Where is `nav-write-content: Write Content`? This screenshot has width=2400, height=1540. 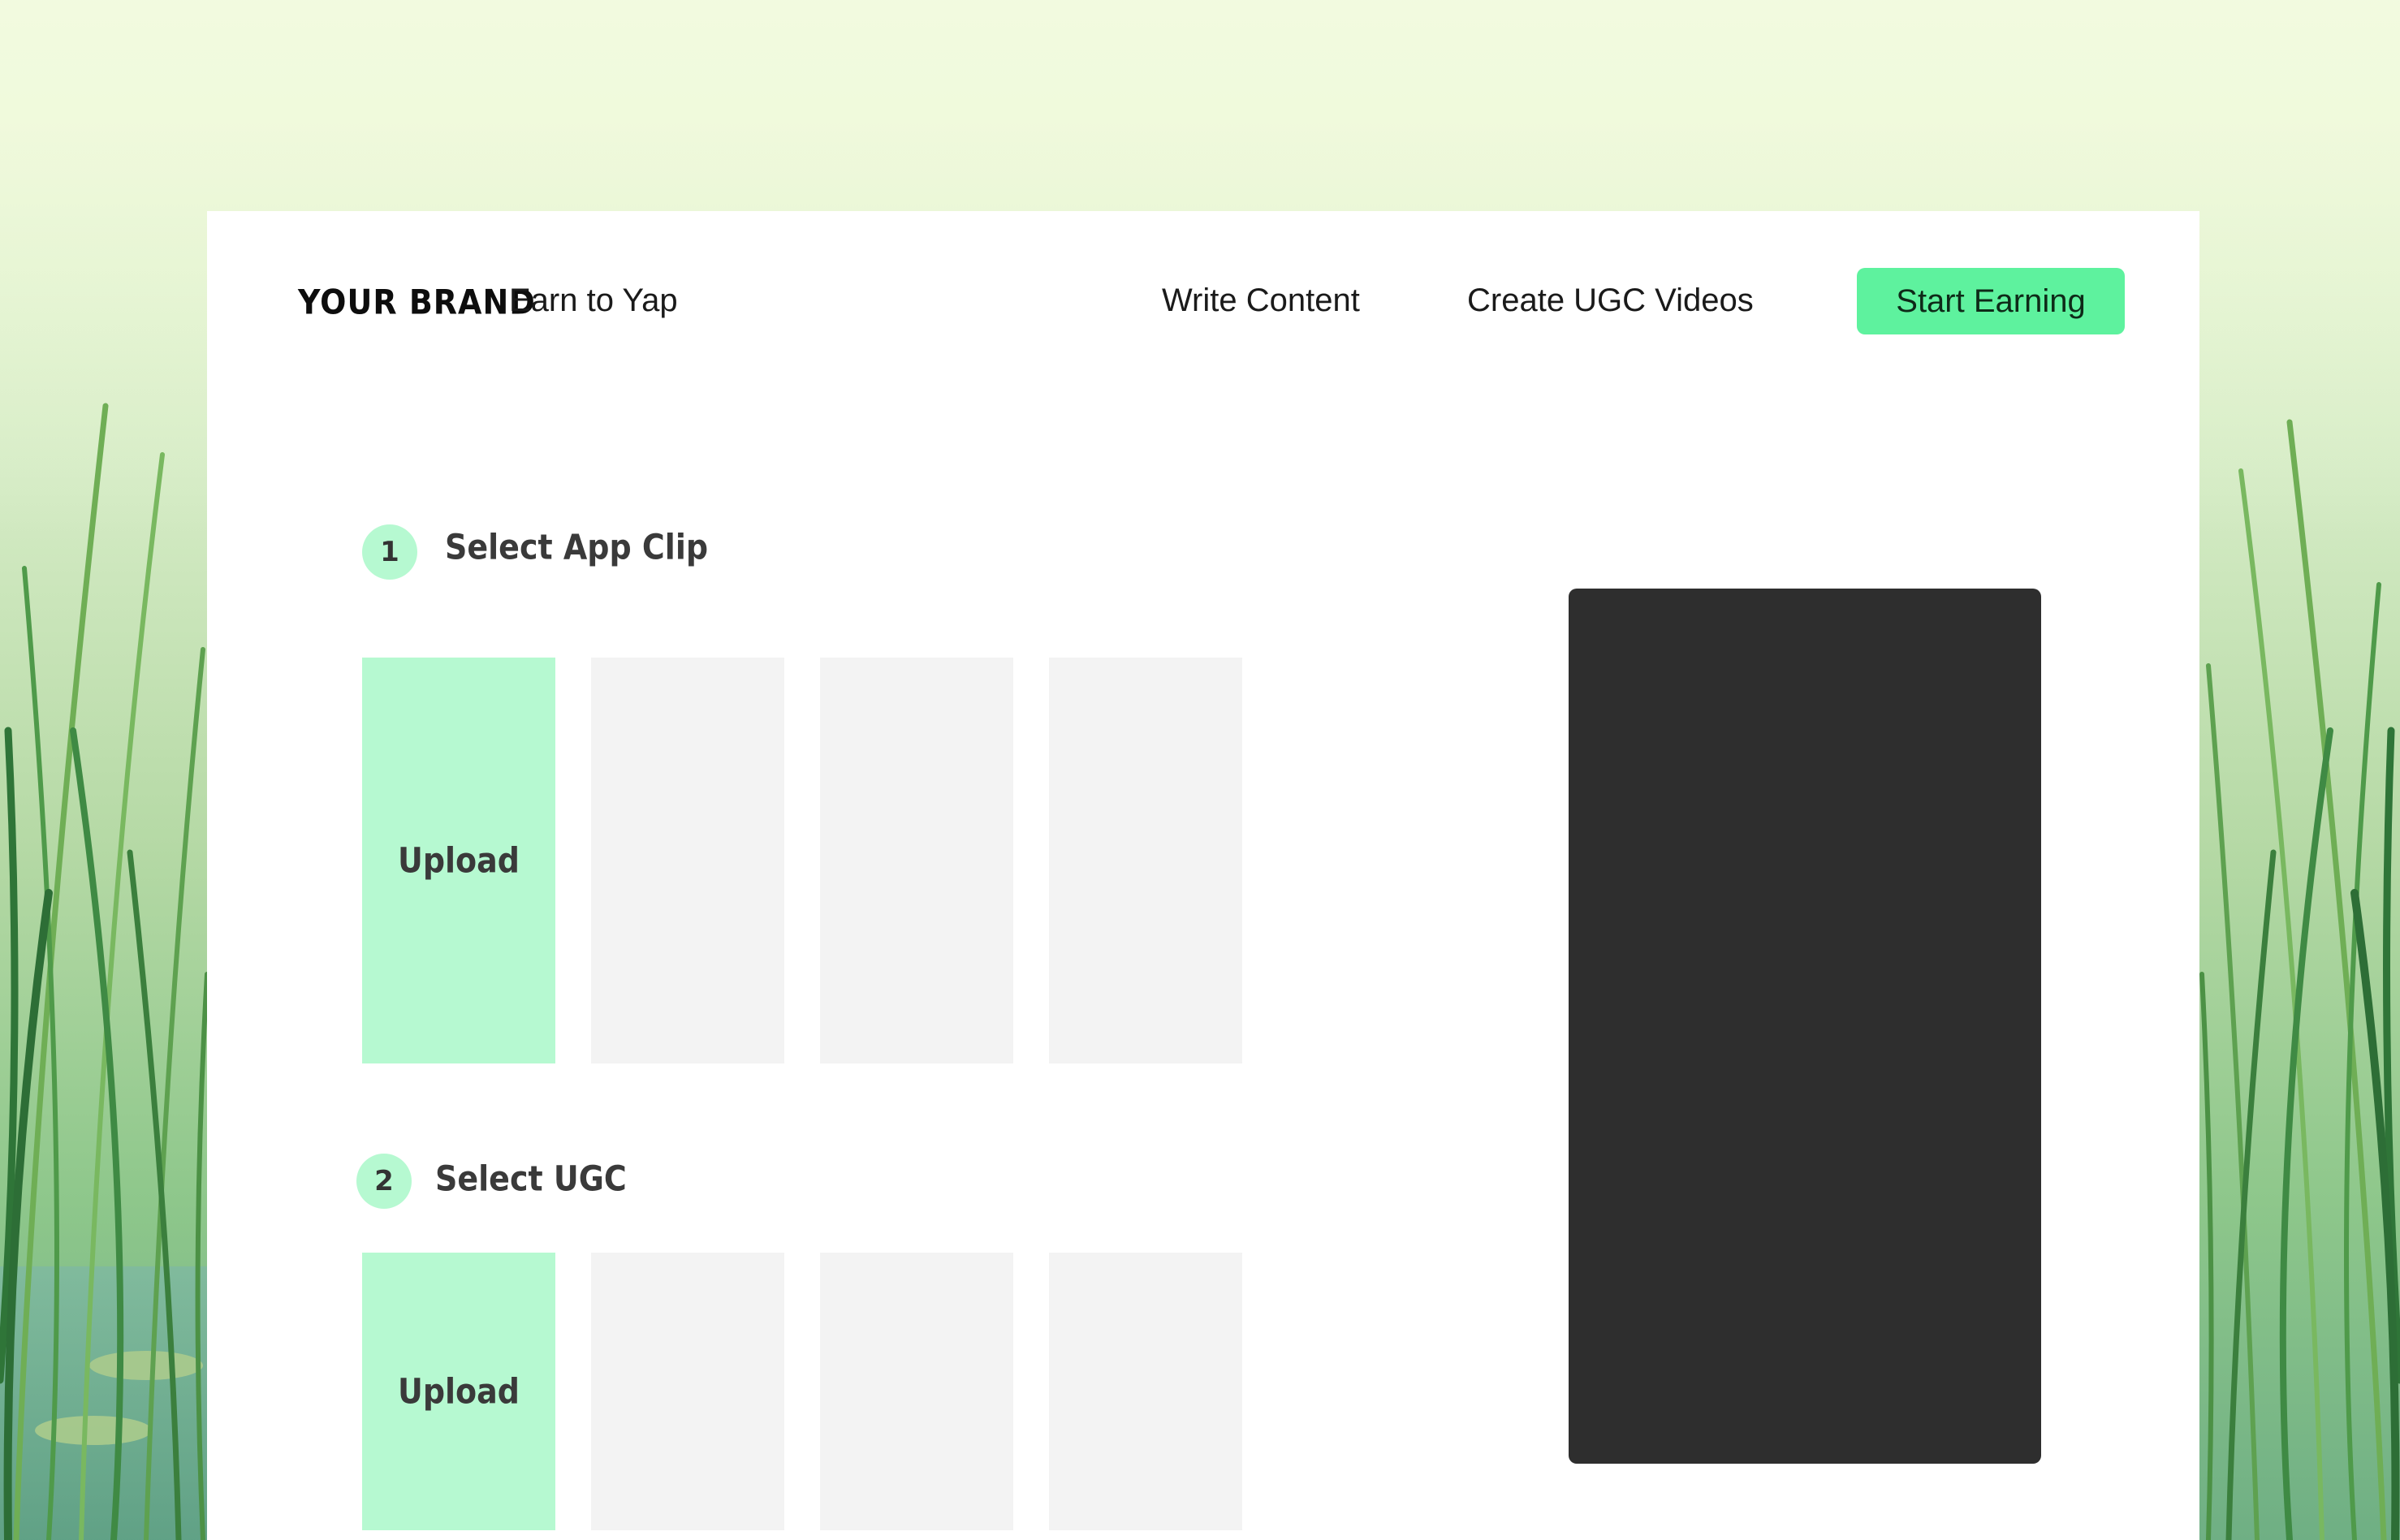
nav-write-content: Write Content is located at coordinates (1261, 301).